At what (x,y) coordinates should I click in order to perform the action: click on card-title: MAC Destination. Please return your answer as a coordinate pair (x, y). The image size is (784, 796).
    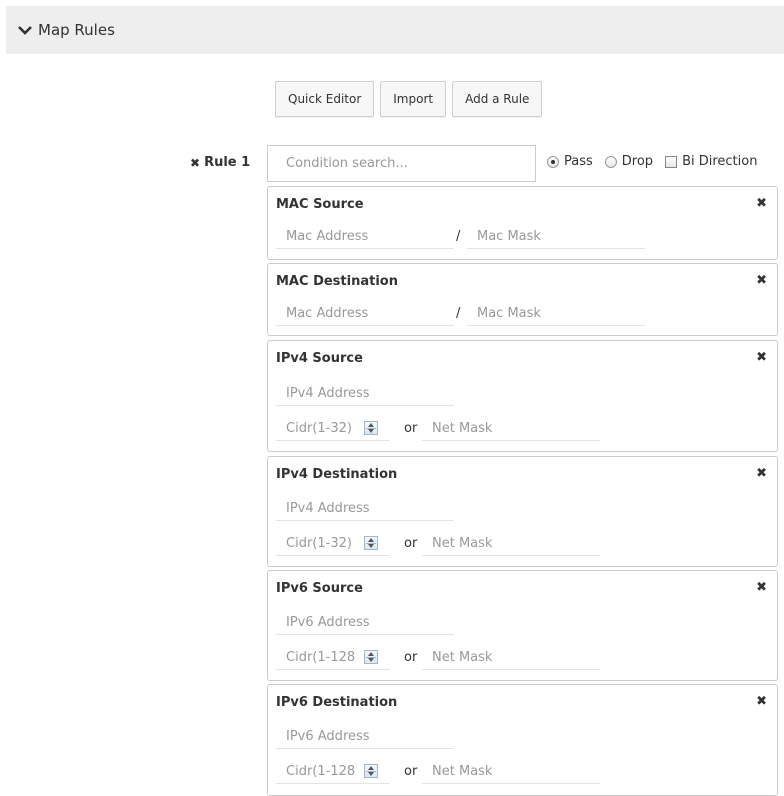
    Looking at the image, I should click on (337, 281).